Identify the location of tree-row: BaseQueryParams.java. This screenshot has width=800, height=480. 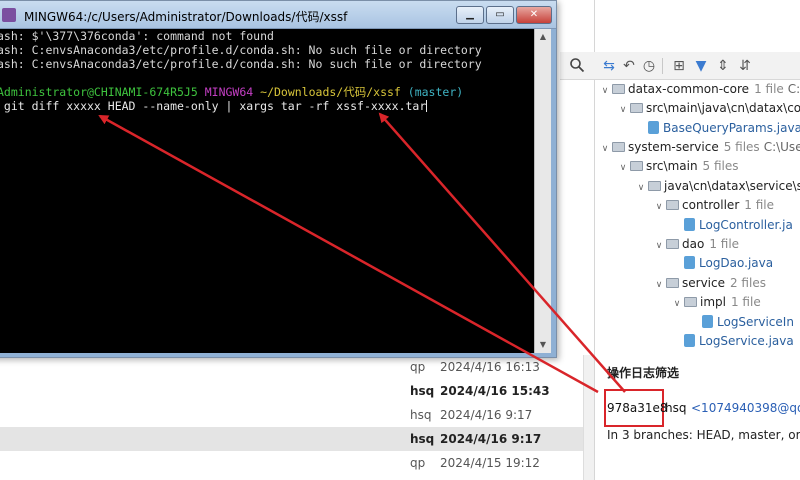
(717, 128).